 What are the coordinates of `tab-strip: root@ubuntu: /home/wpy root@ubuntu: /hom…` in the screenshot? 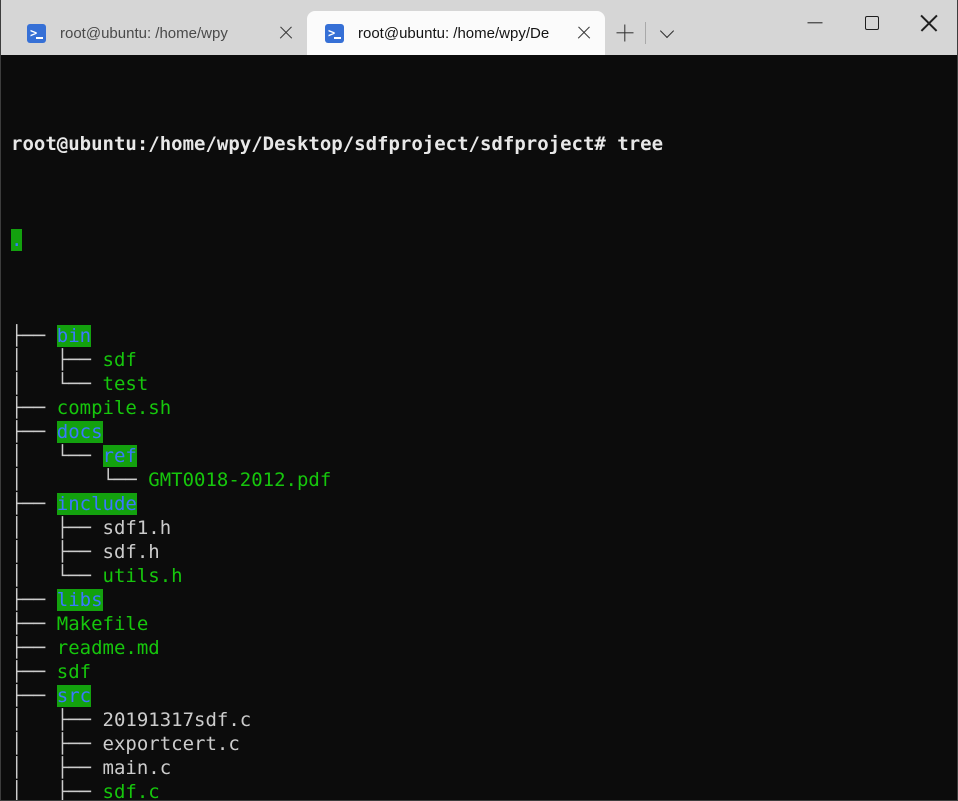 It's located at (344, 27).